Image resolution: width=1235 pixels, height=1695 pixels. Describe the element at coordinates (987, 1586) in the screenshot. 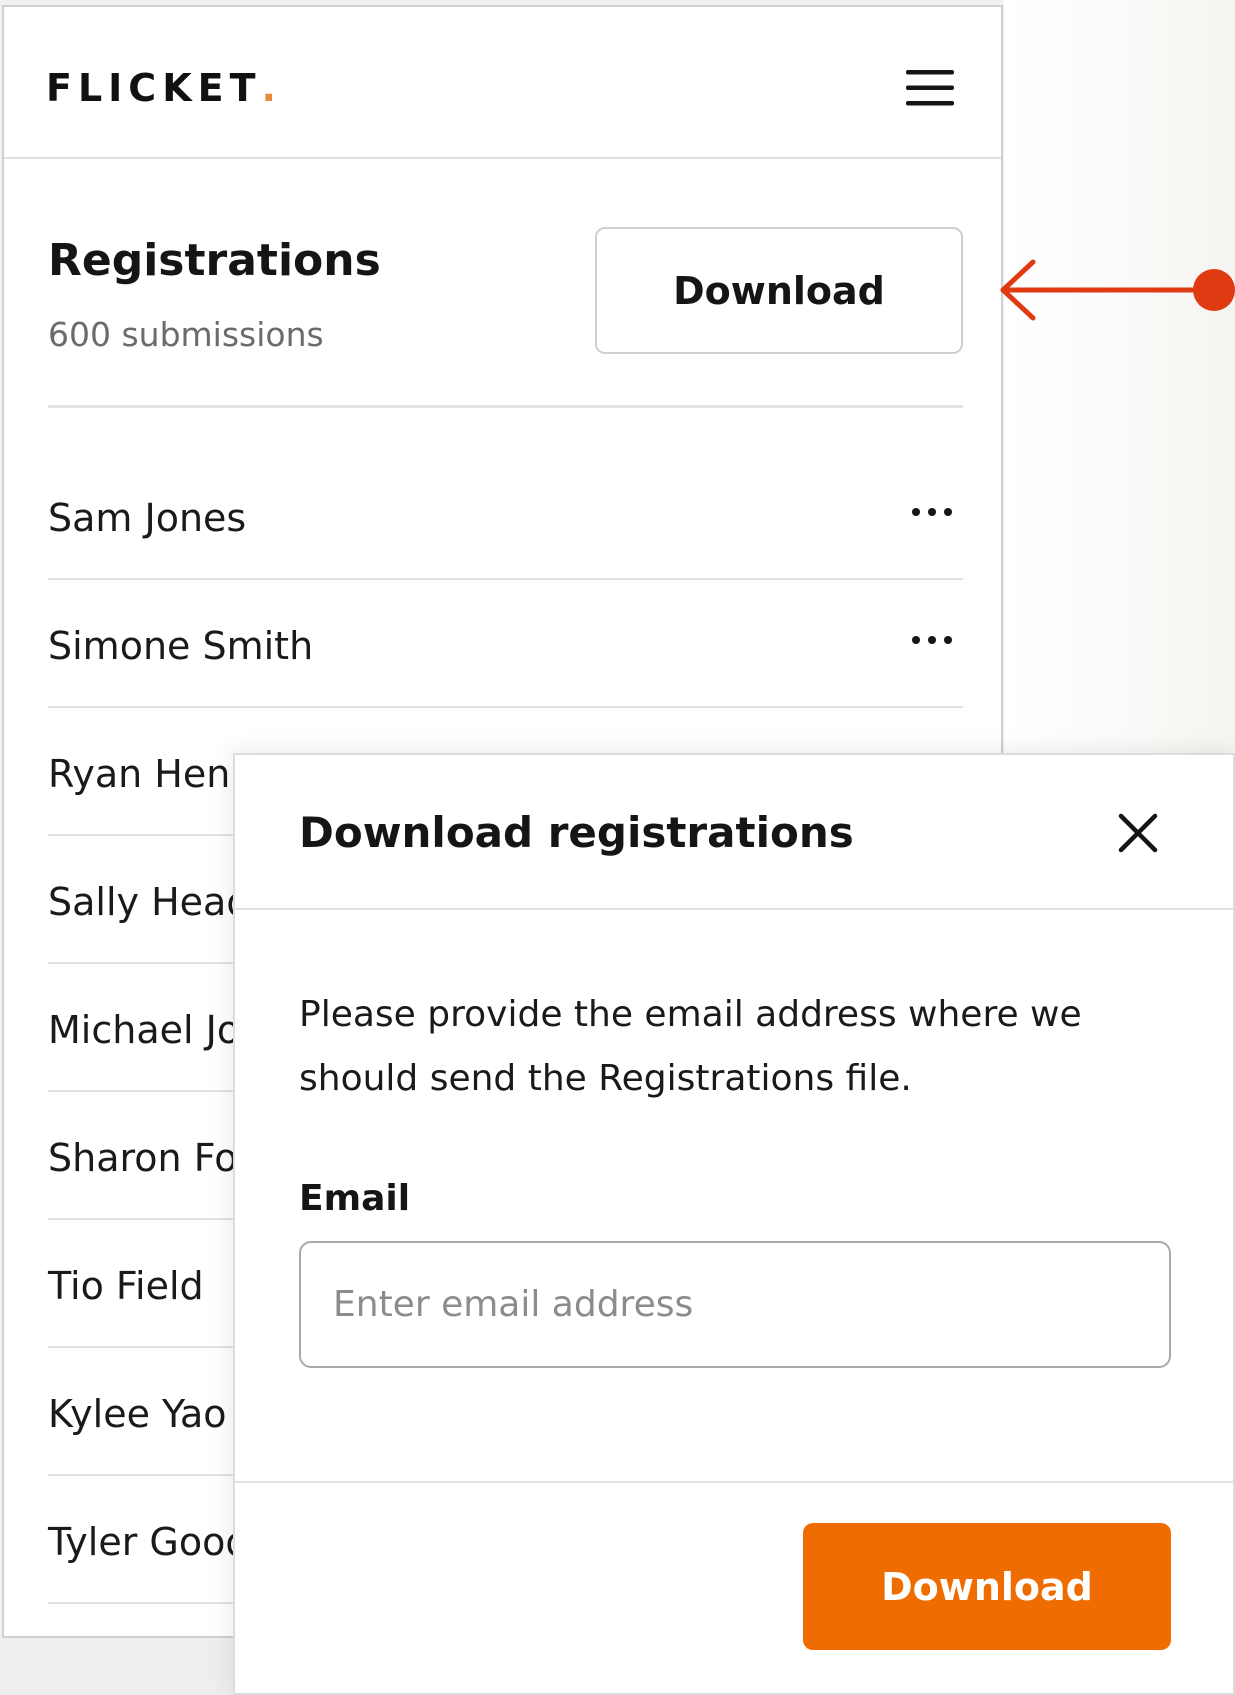

I see `confirm-download-button: Download` at that location.